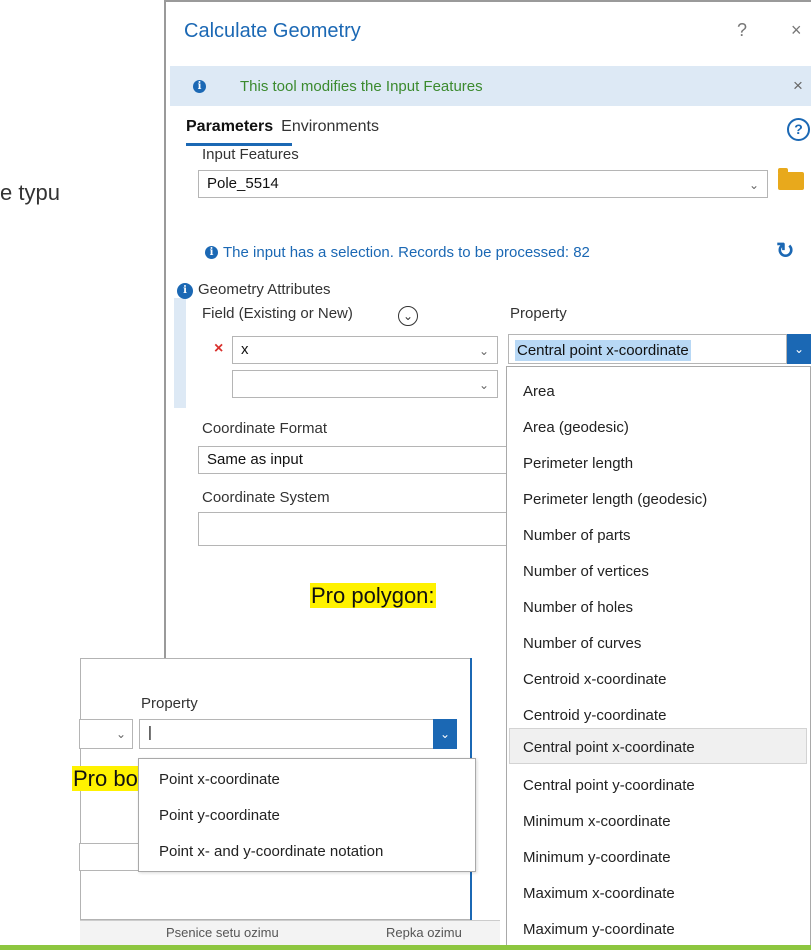 This screenshot has width=811, height=950. I want to click on property-select-point: |, so click(287, 734).